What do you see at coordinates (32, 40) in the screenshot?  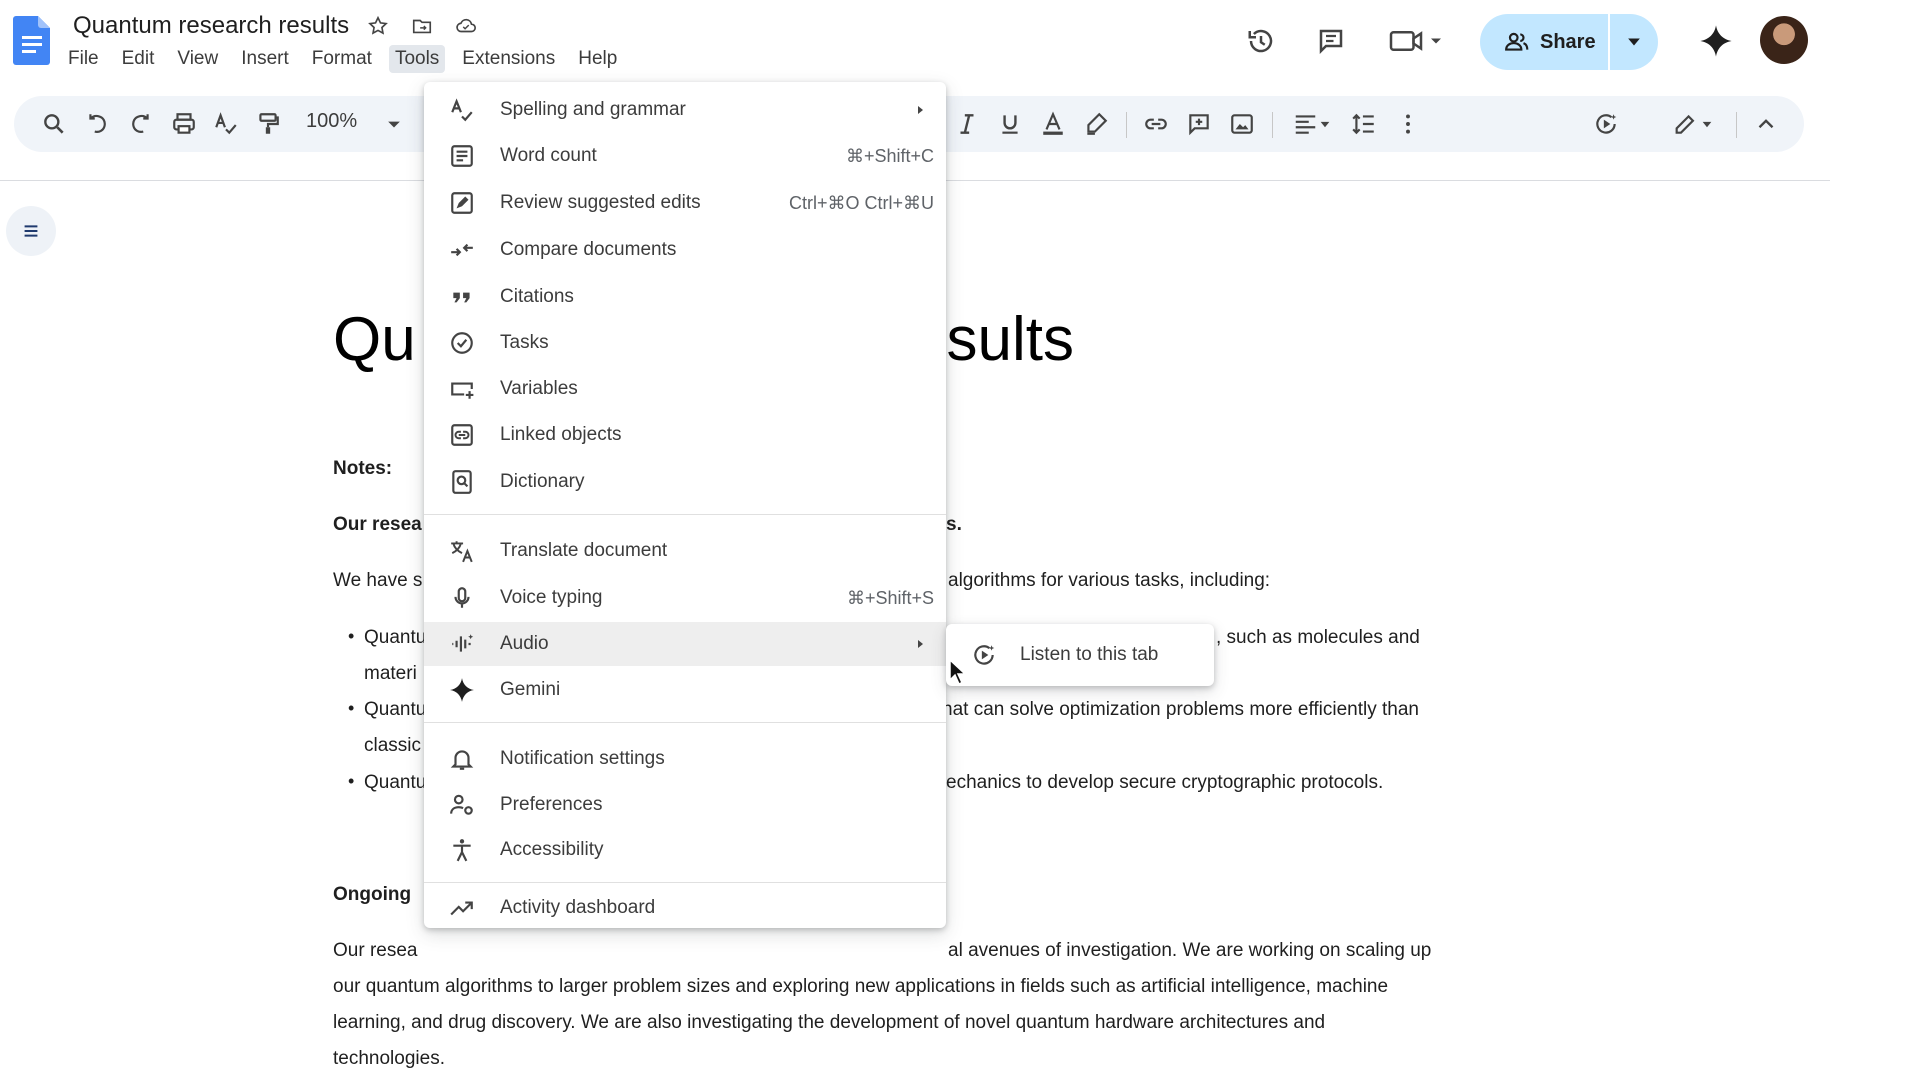 I see `docs-logo-icon` at bounding box center [32, 40].